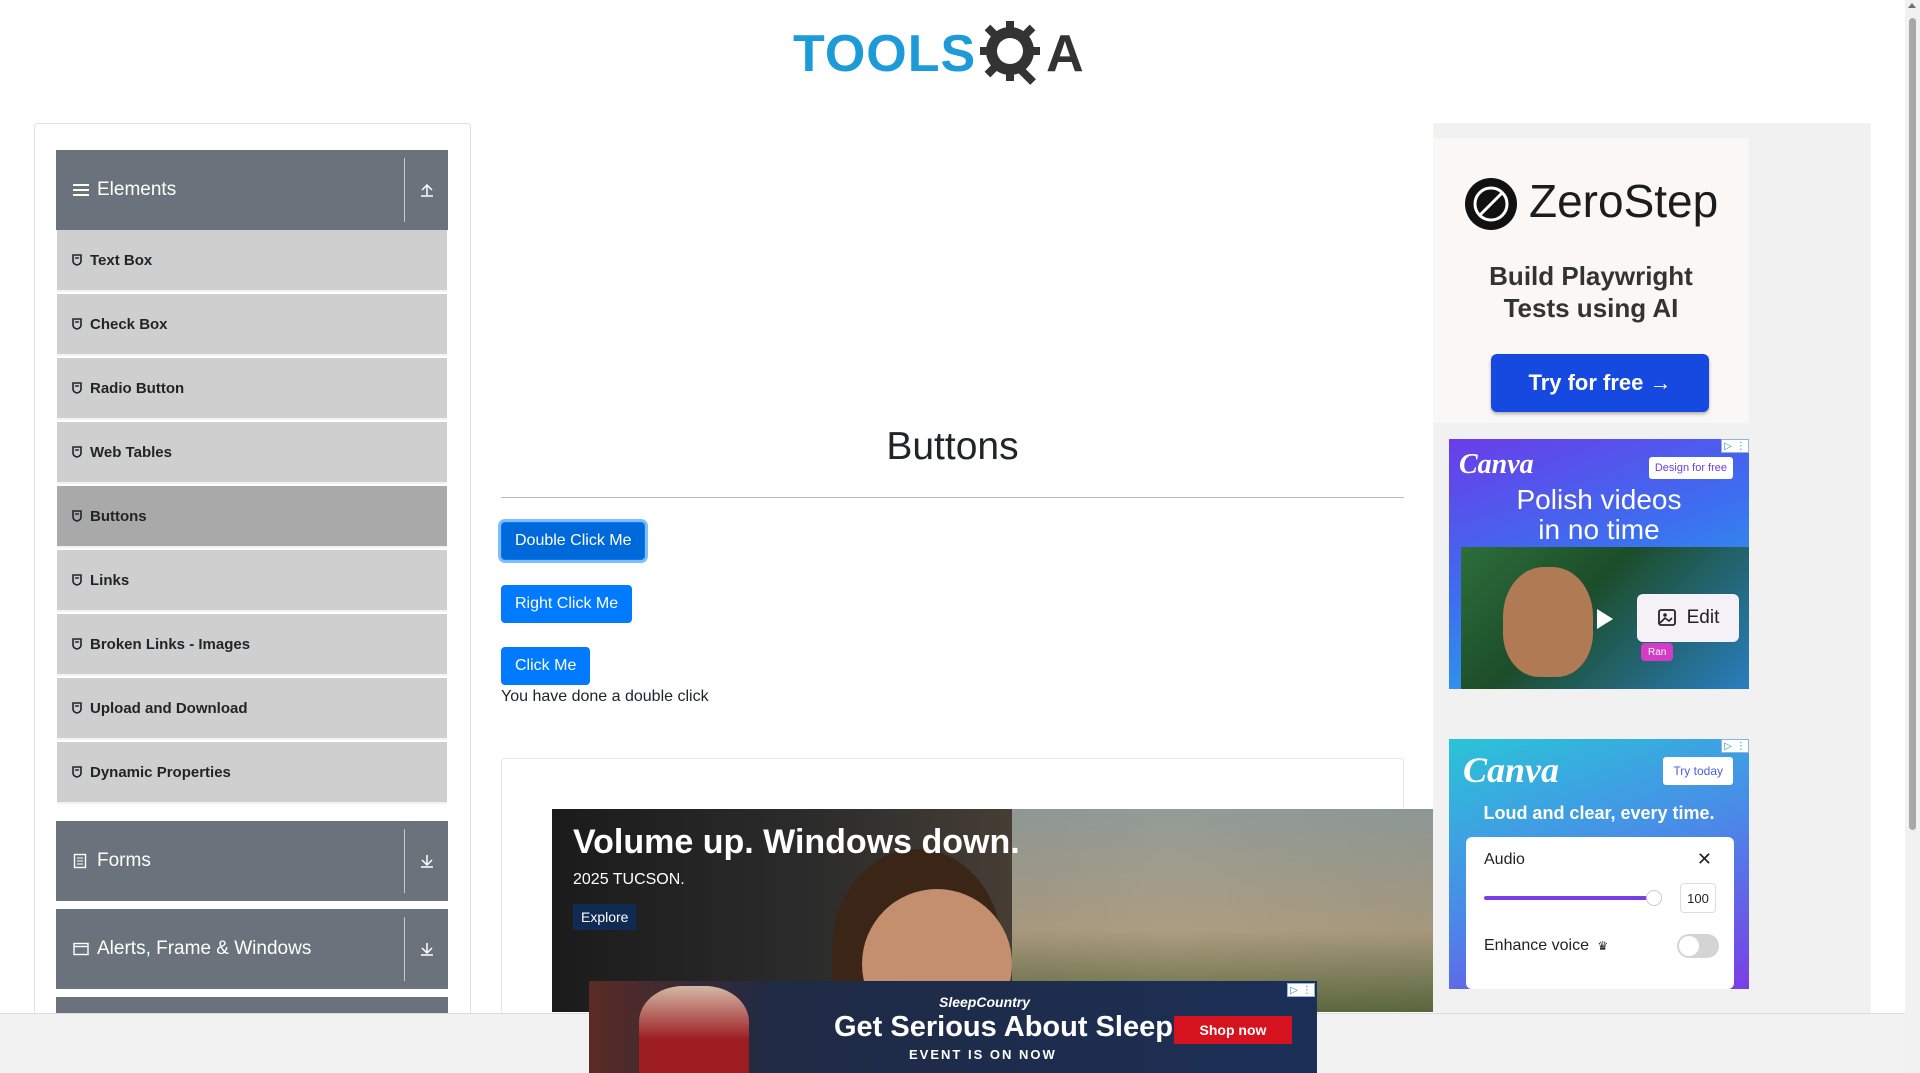  I want to click on zerostep-tagline: Build Playwright Tests using AI, so click(1591, 292).